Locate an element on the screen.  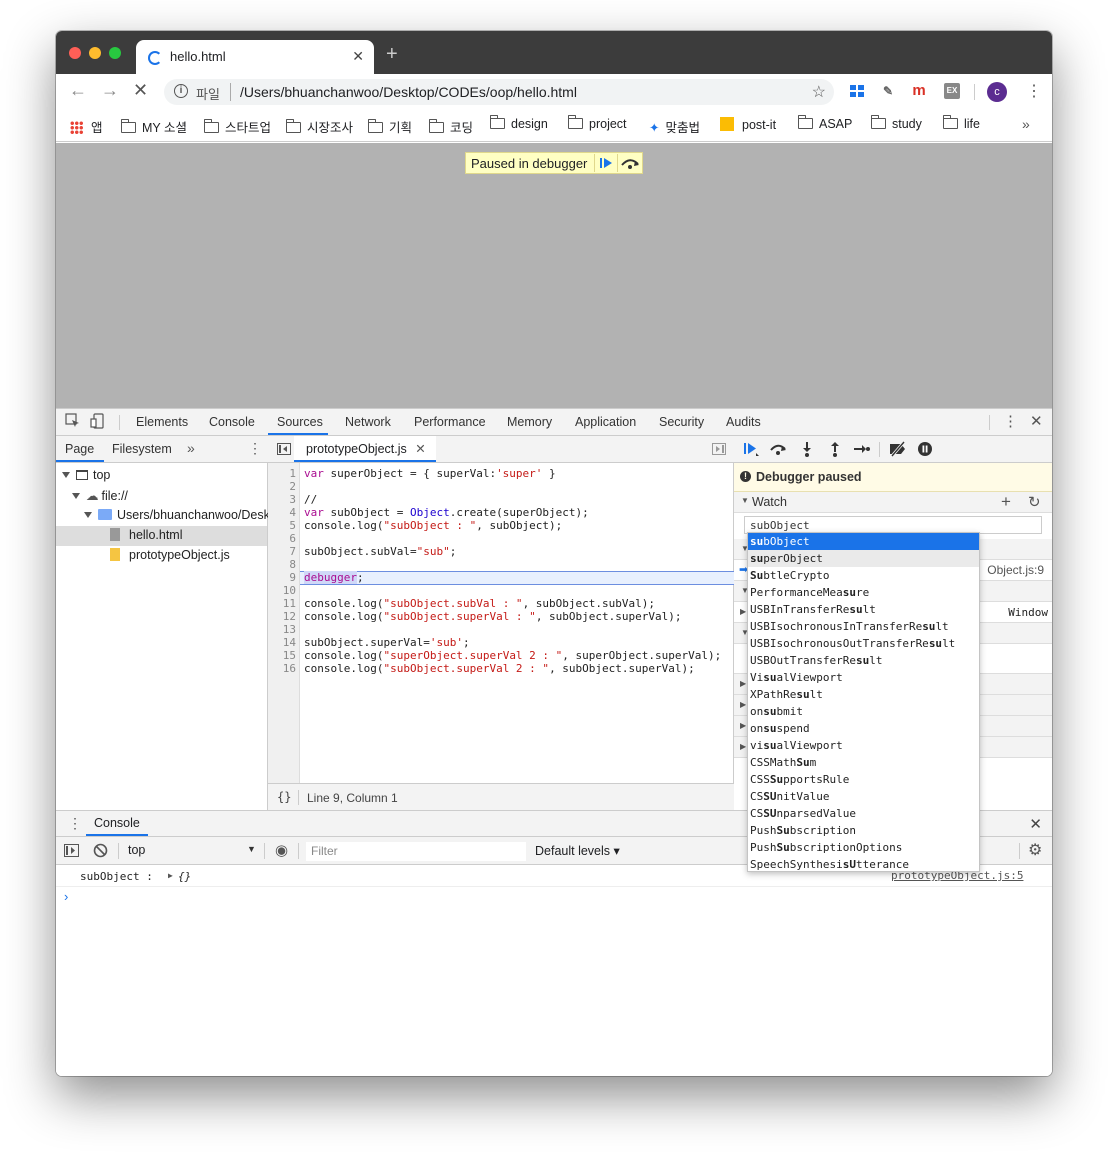
bookmark-folder: 스타트업 is located at coordinates (237, 126).